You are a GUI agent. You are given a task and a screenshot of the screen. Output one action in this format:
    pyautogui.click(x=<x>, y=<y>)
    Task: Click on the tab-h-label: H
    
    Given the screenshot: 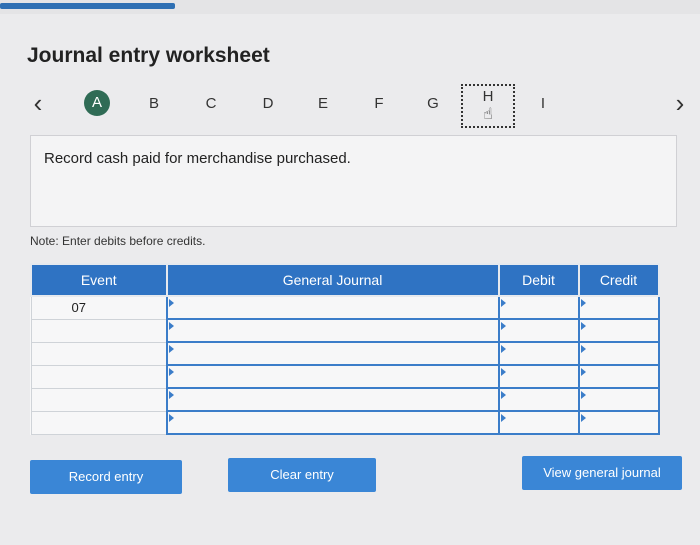 What is the action you would take?
    pyautogui.click(x=488, y=96)
    